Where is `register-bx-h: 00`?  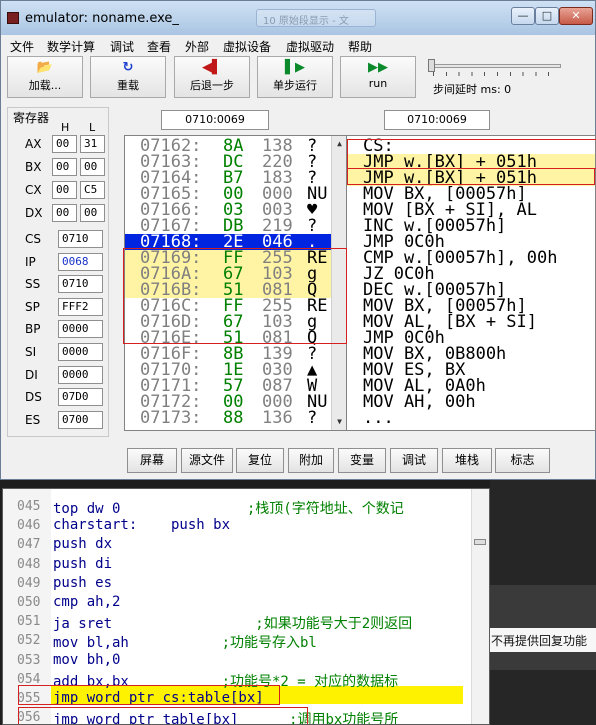
register-bx-h: 00 is located at coordinates (64, 167).